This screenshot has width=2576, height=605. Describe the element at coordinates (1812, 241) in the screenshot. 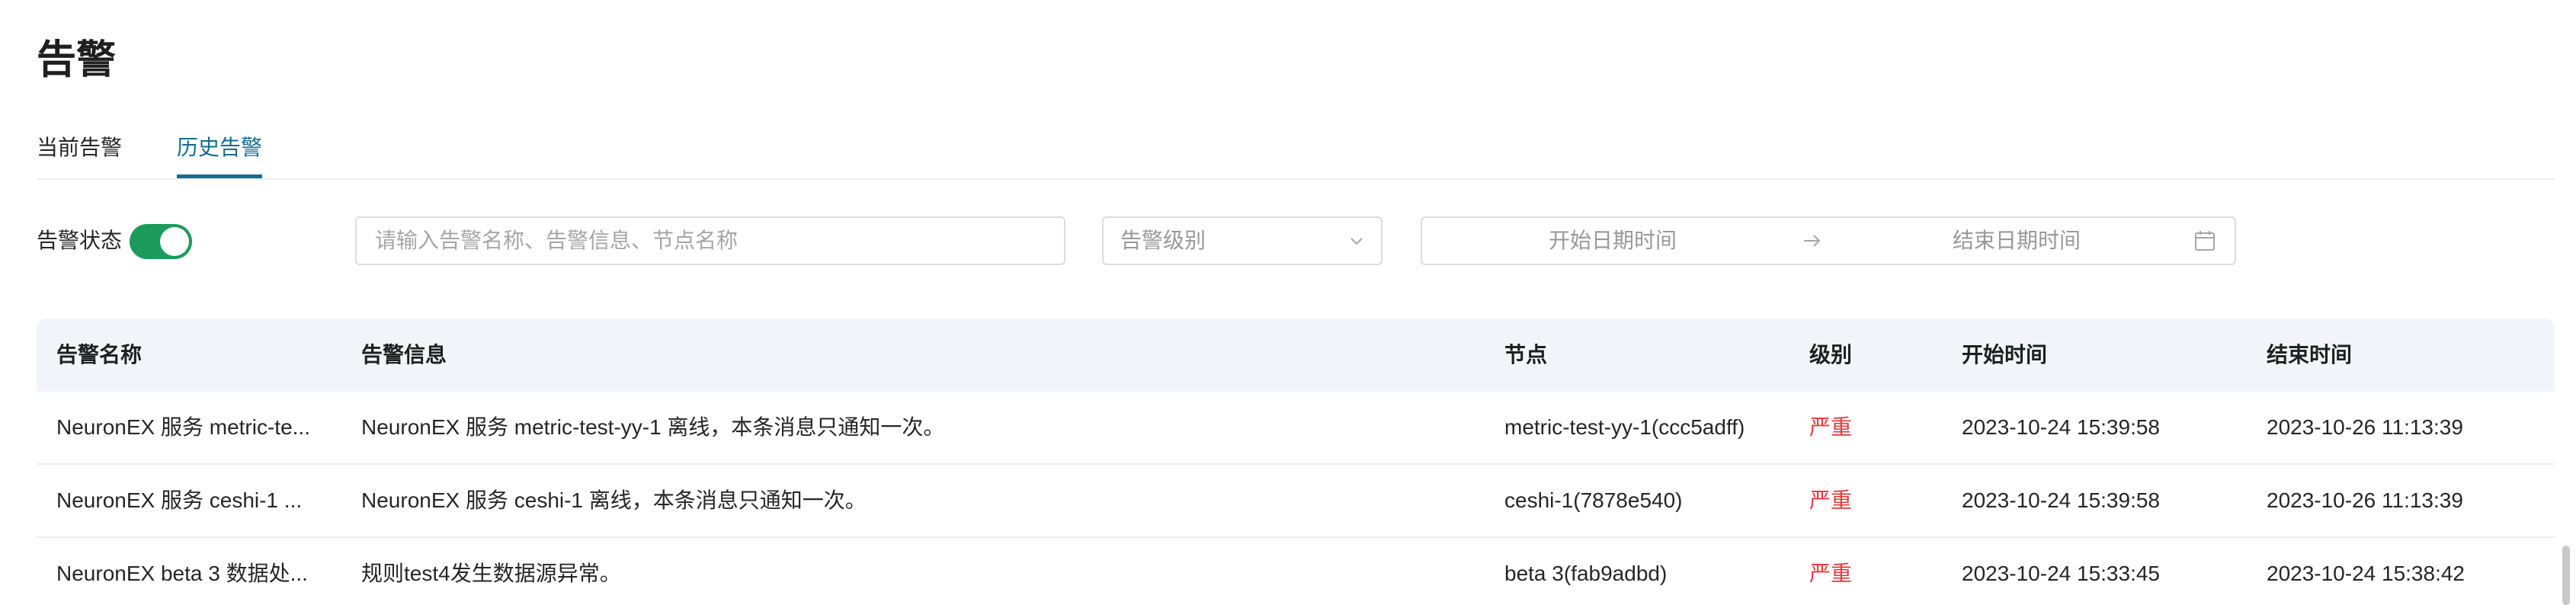

I see `arrow-right-icon` at that location.